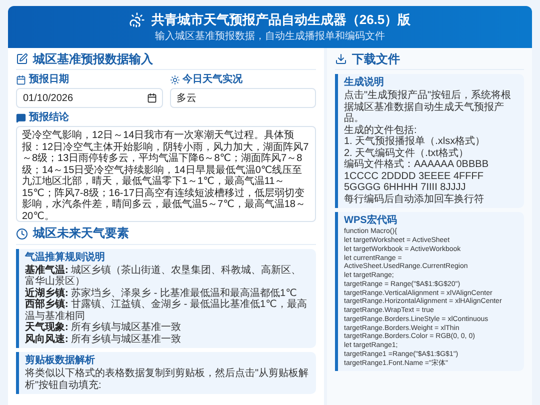  Describe the element at coordinates (371, 221) in the screenshot. I see `card-title: WPS宏代码` at that location.